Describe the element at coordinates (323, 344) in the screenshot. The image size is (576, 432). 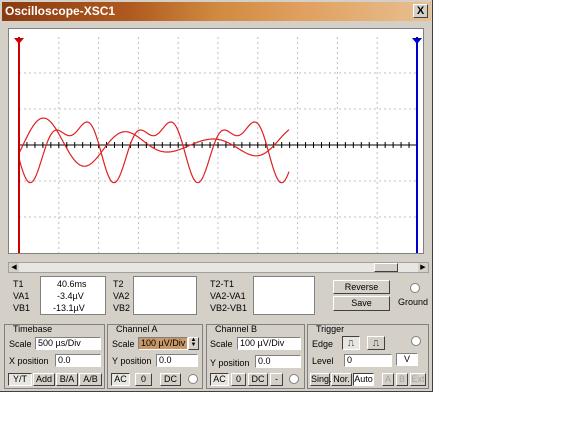
I see `trigger-edge-label: Edge` at that location.